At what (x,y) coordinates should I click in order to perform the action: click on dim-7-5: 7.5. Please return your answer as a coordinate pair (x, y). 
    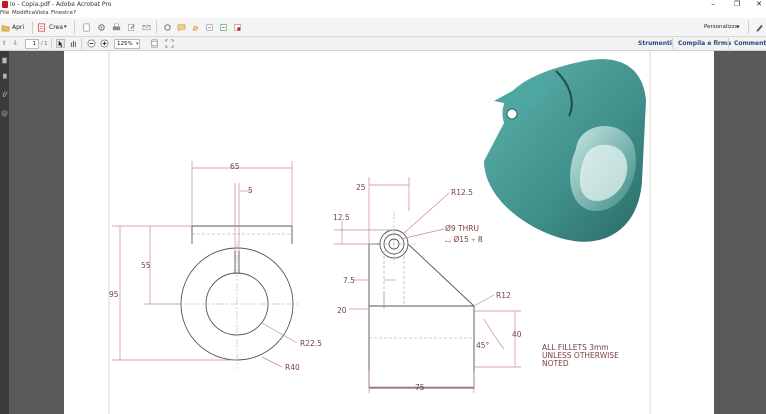
    Looking at the image, I should click on (349, 280).